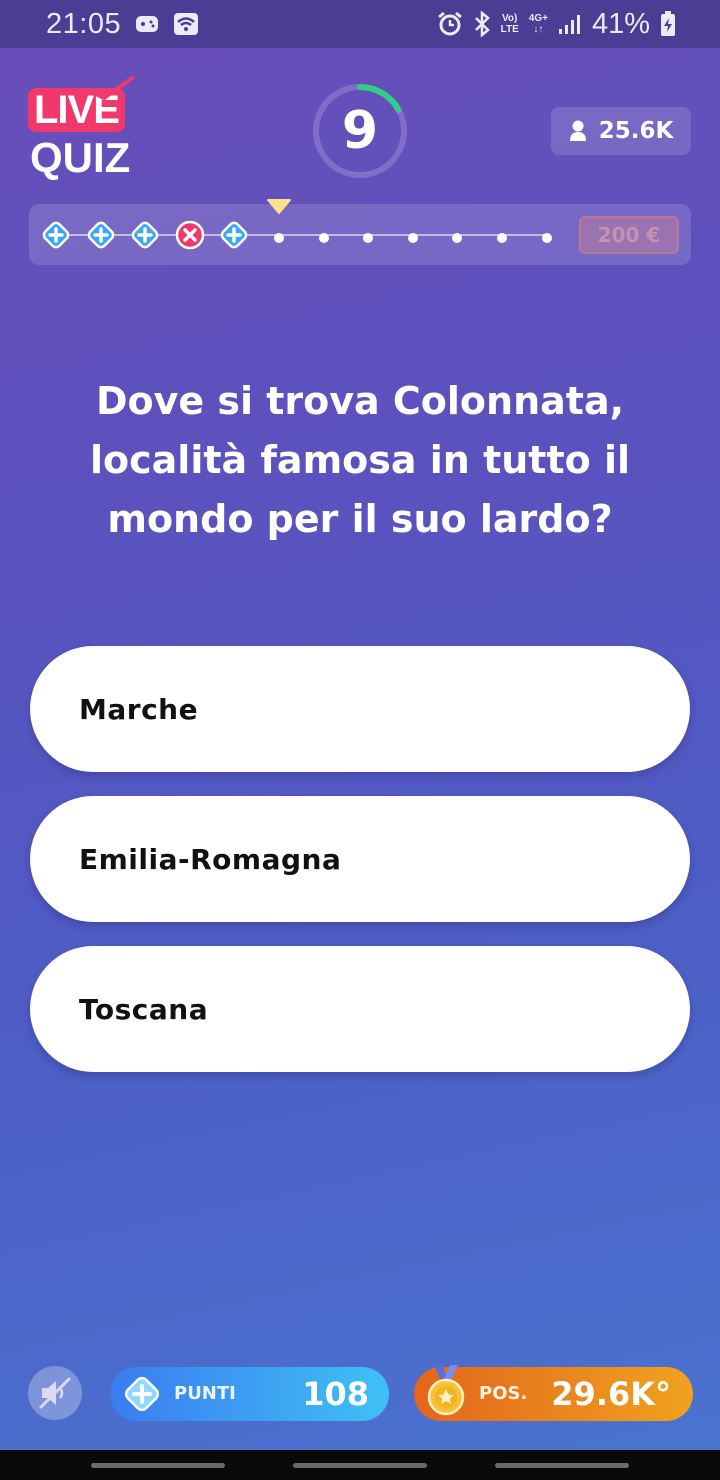 This screenshot has width=720, height=1480. I want to click on answer-option-2: Emilia-Romagna, so click(360, 859).